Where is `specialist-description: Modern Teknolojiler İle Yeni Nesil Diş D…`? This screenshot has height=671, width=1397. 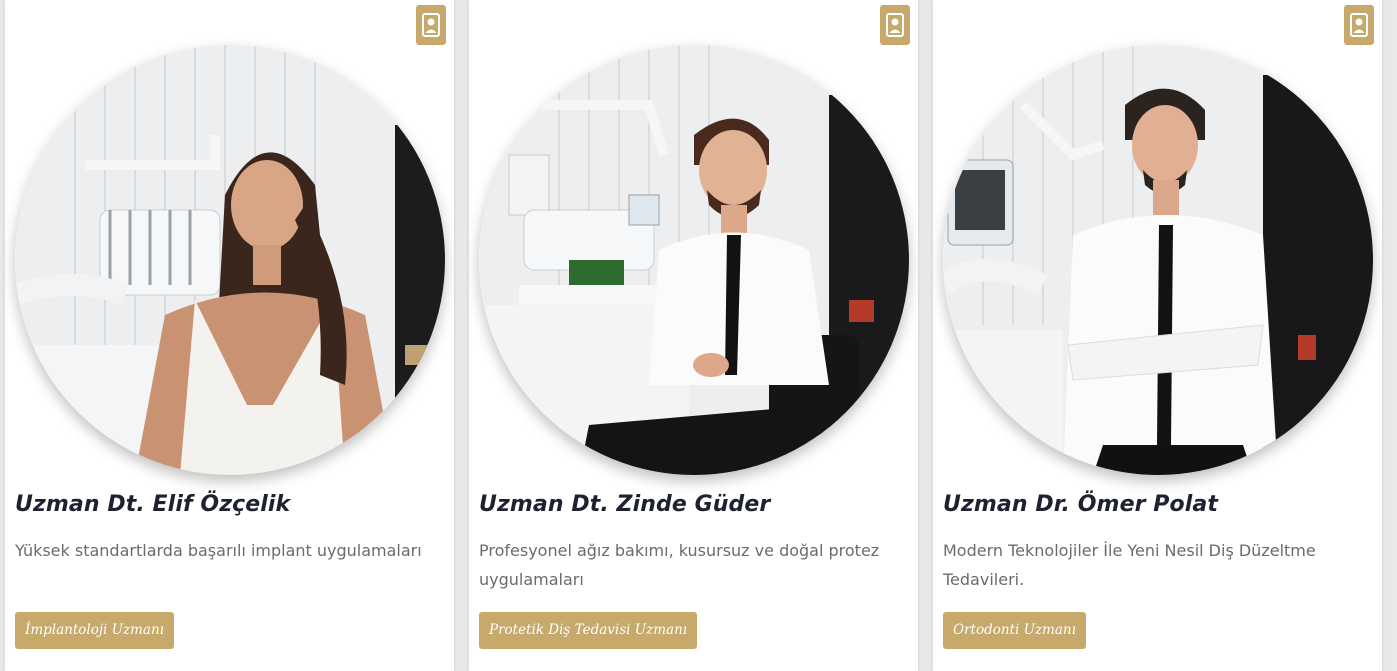 specialist-description: Modern Teknolojiler İle Yeni Nesil Diş D… is located at coordinates (1129, 565).